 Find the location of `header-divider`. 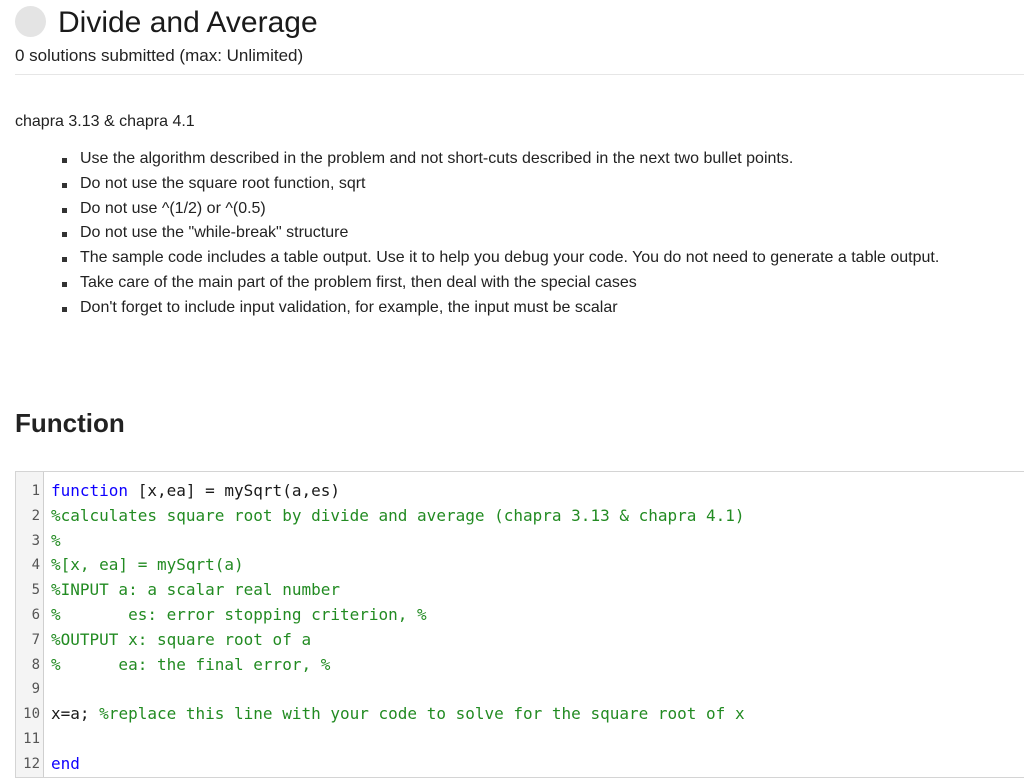

header-divider is located at coordinates (519, 74).